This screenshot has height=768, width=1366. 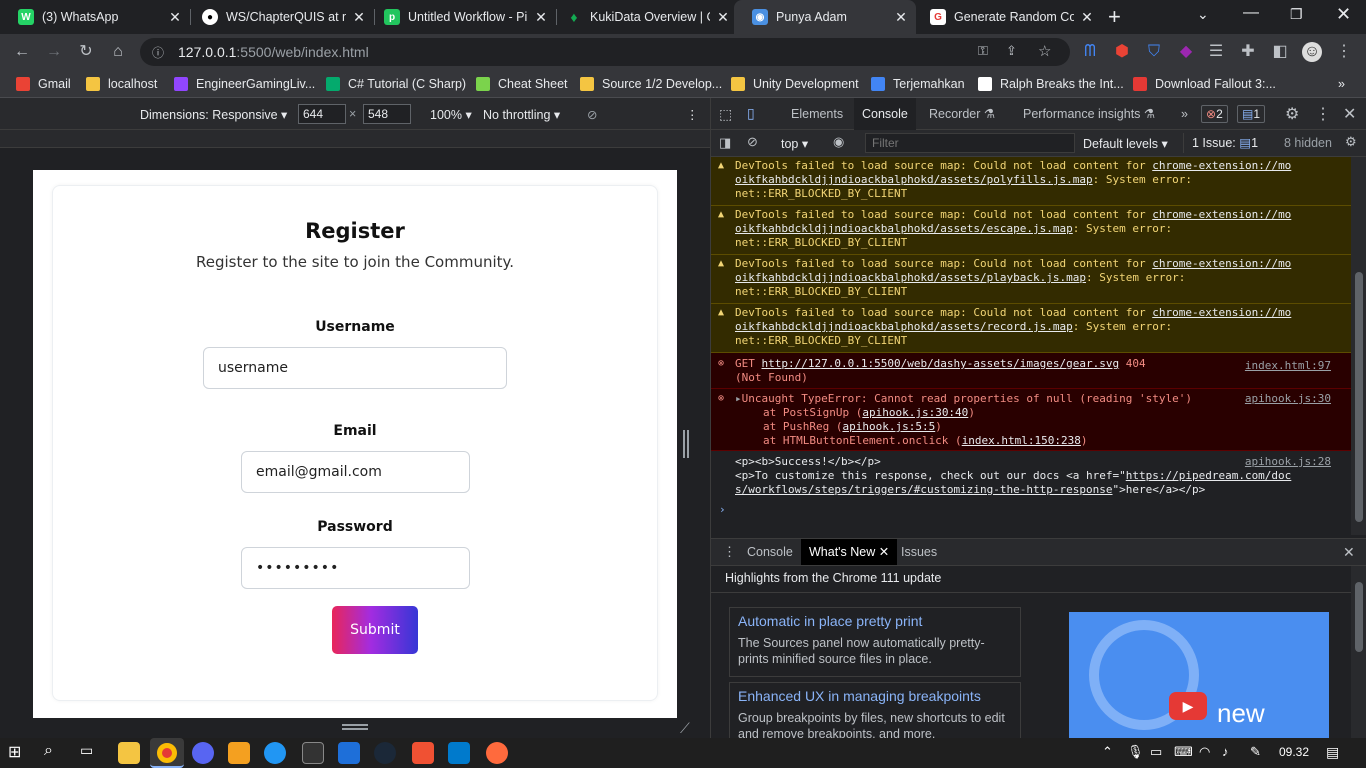 What do you see at coordinates (1251, 13) in the screenshot?
I see `minimize-icon: —` at bounding box center [1251, 13].